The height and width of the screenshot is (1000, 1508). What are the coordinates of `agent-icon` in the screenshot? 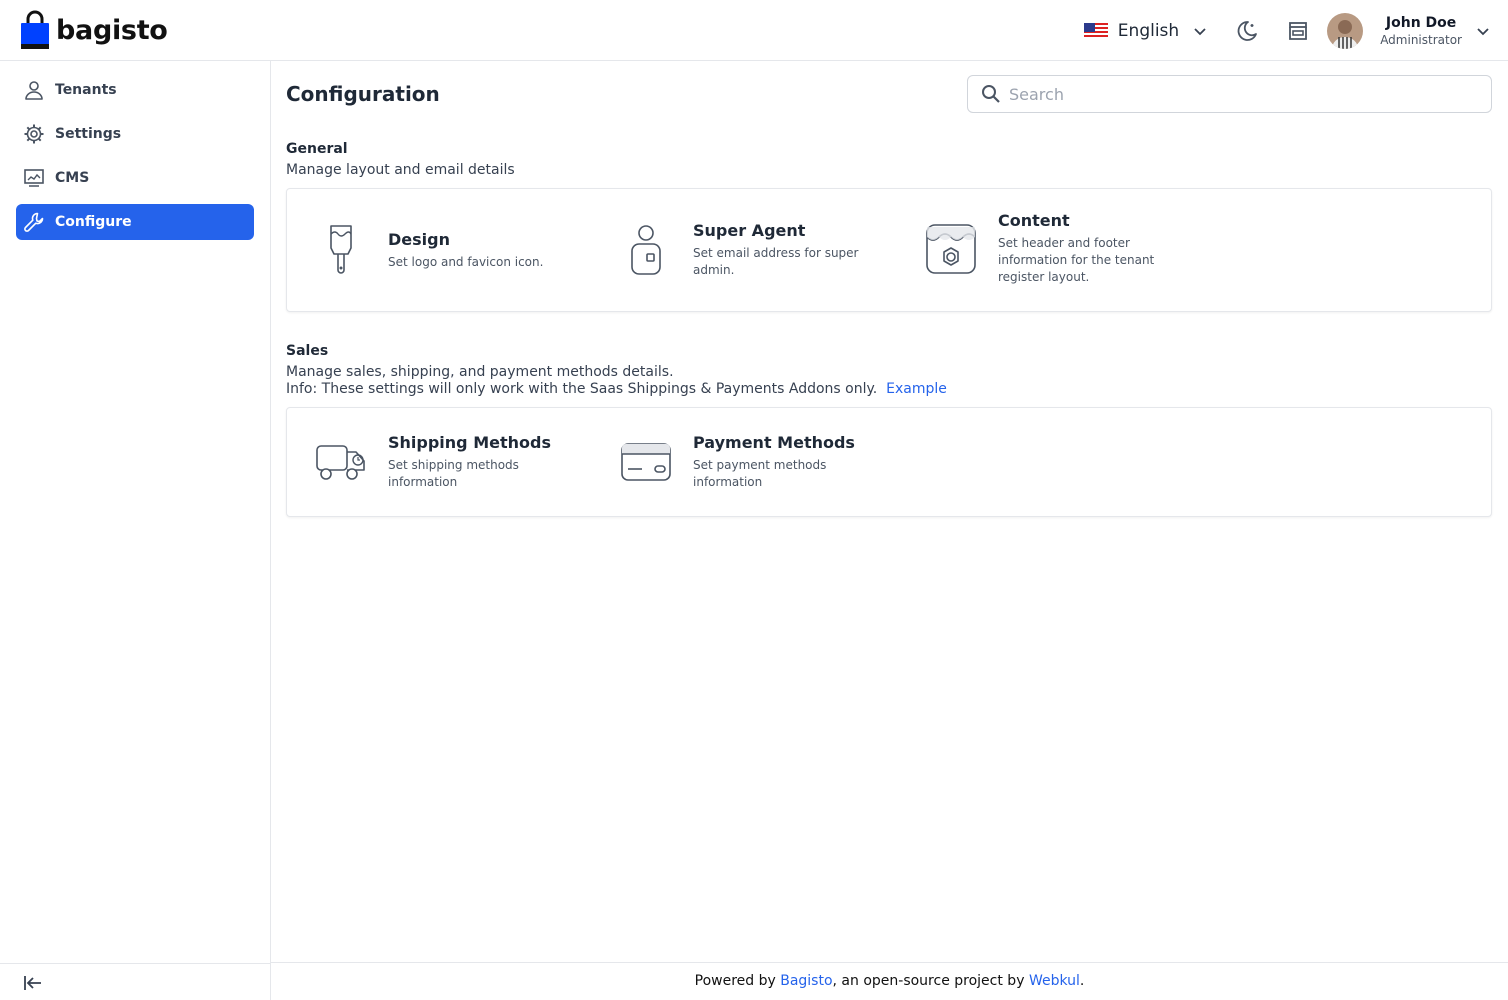 It's located at (646, 250).